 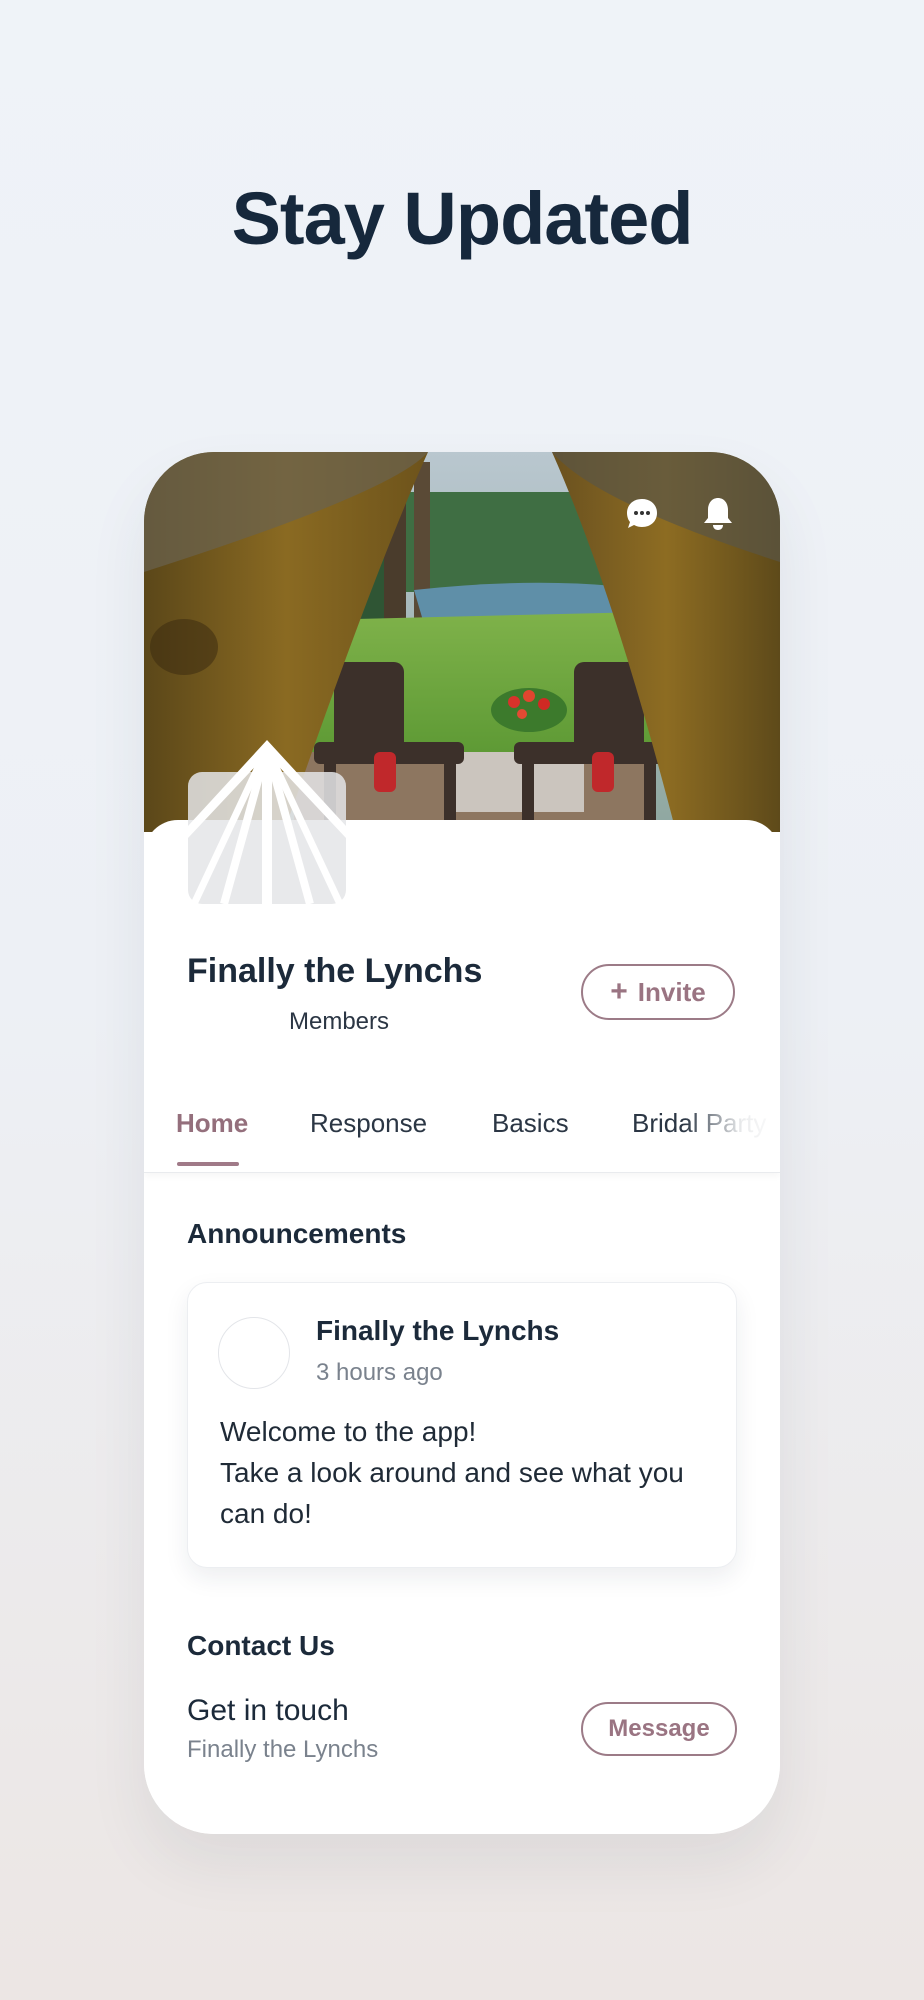 I want to click on contact-heading: Get in touch, so click(x=268, y=1710).